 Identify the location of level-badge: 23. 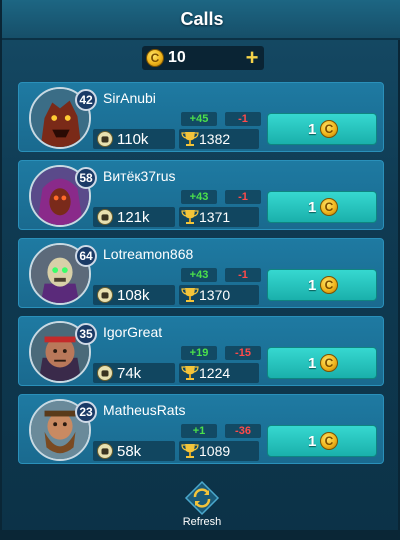
(86, 412).